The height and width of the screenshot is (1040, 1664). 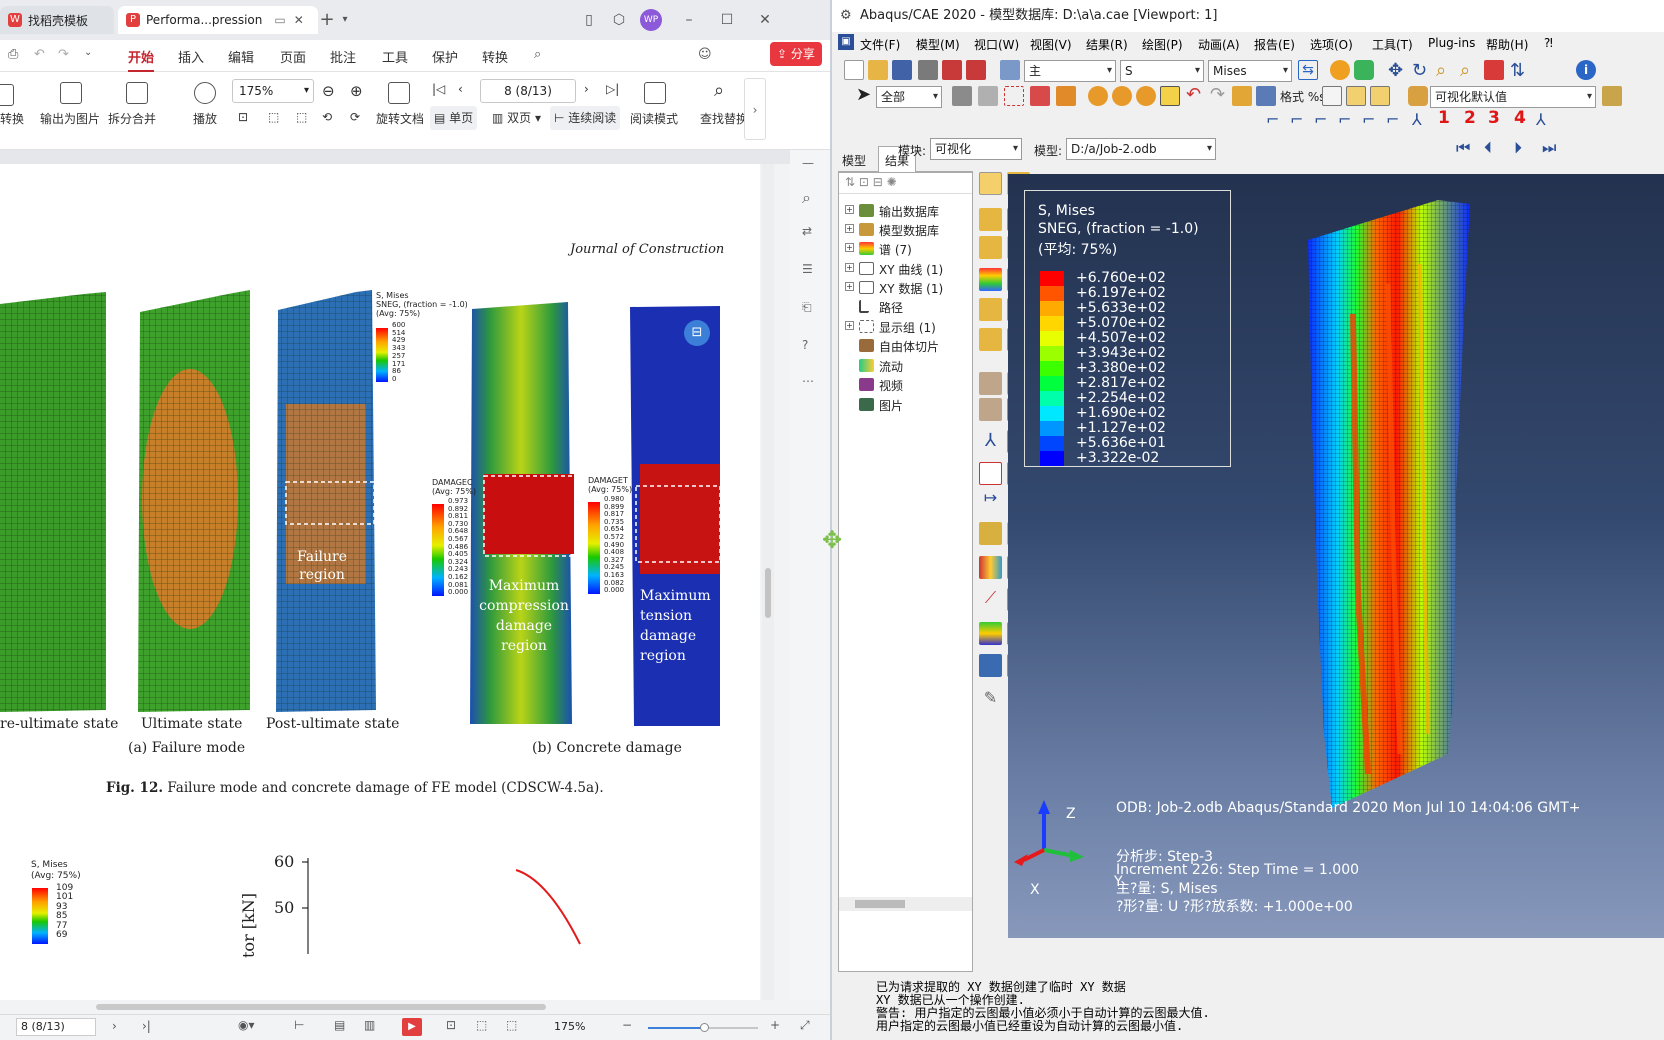 What do you see at coordinates (205, 93) in the screenshot?
I see `play-icon` at bounding box center [205, 93].